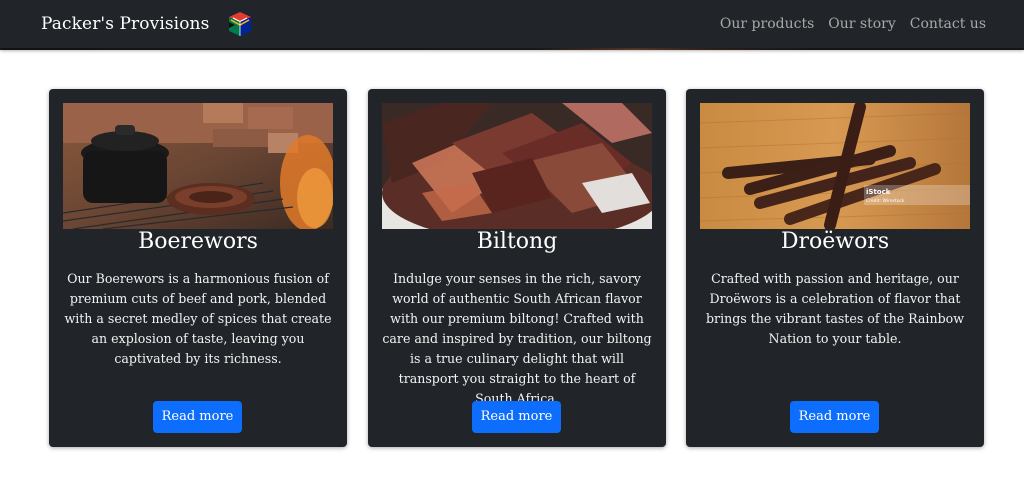  I want to click on brand-group: Packer's Provisions, so click(148, 24).